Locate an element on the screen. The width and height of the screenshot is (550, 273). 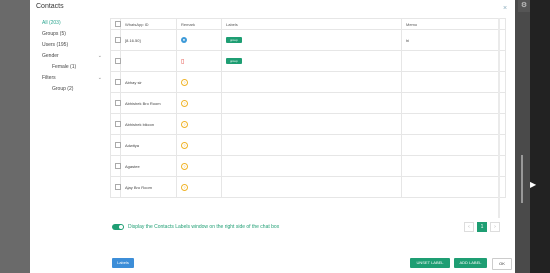
table-row: Abhishek bikcon ? is located at coordinates (308, 124).